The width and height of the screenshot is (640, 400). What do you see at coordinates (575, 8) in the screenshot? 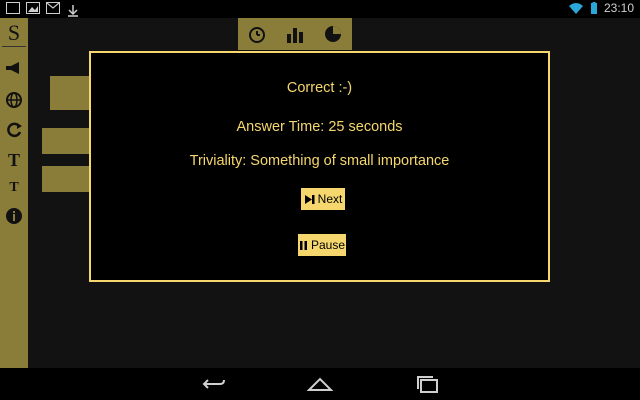
I see `wifi-icon` at bounding box center [575, 8].